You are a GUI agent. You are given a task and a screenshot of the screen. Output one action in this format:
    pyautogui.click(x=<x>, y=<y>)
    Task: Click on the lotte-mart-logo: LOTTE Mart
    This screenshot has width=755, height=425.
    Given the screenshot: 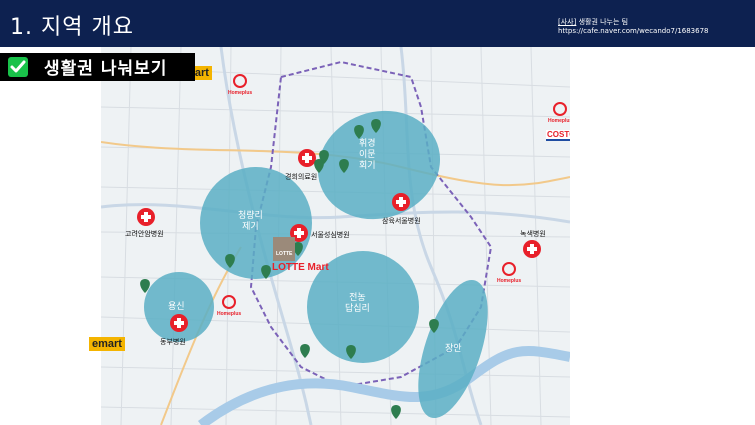 What is the action you would take?
    pyautogui.click(x=300, y=267)
    